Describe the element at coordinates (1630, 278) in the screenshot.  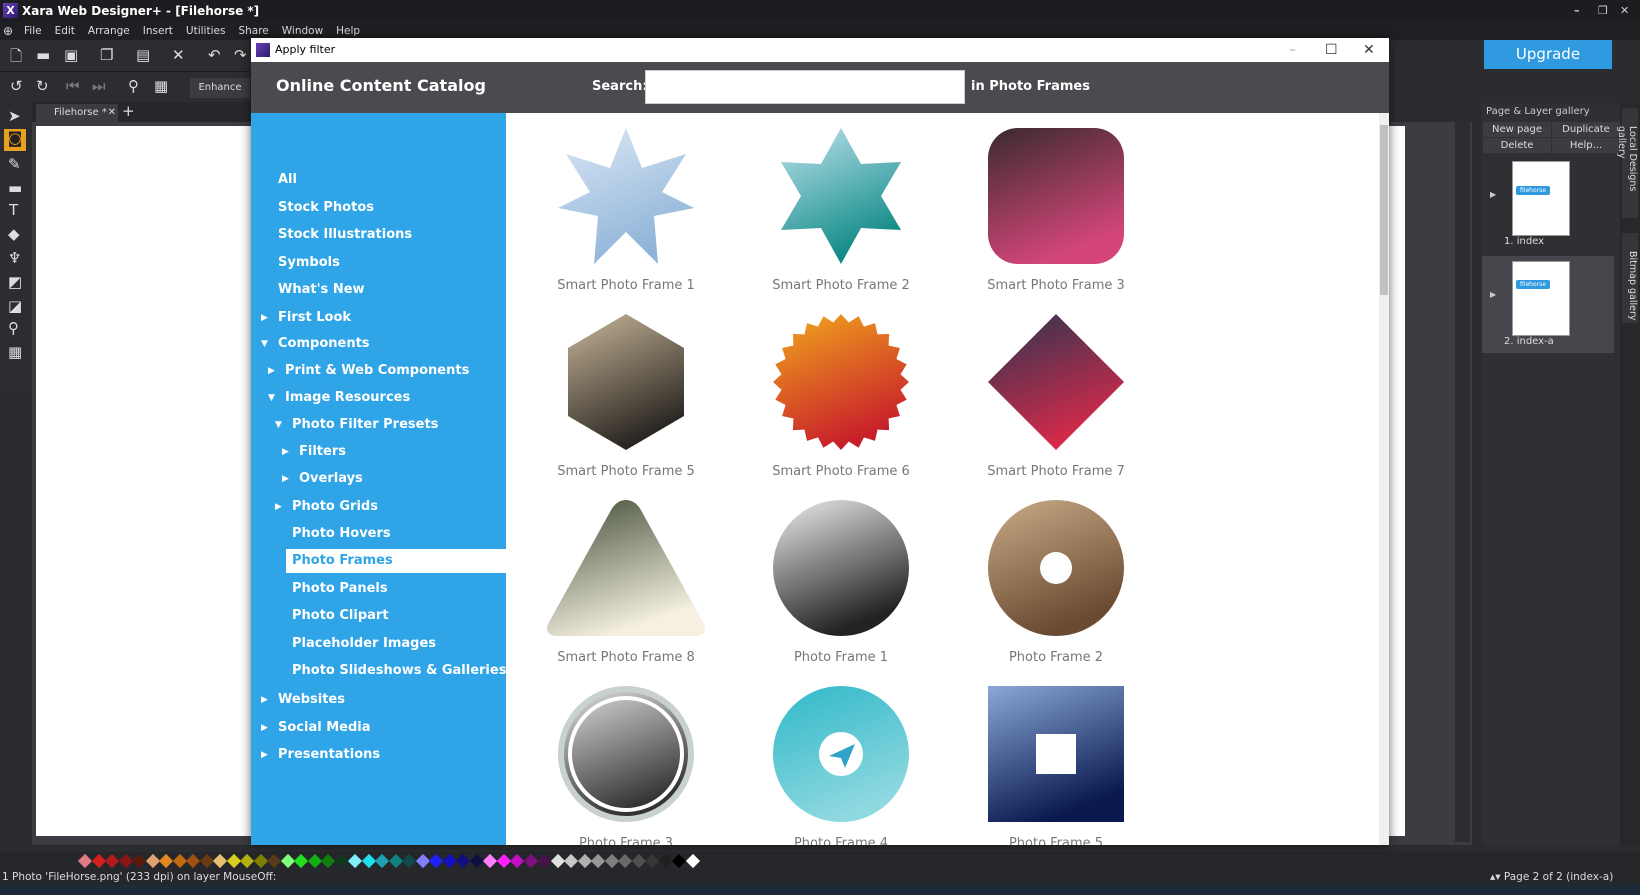
I see `bitmap-gallery-tab: Bitmap gallery` at that location.